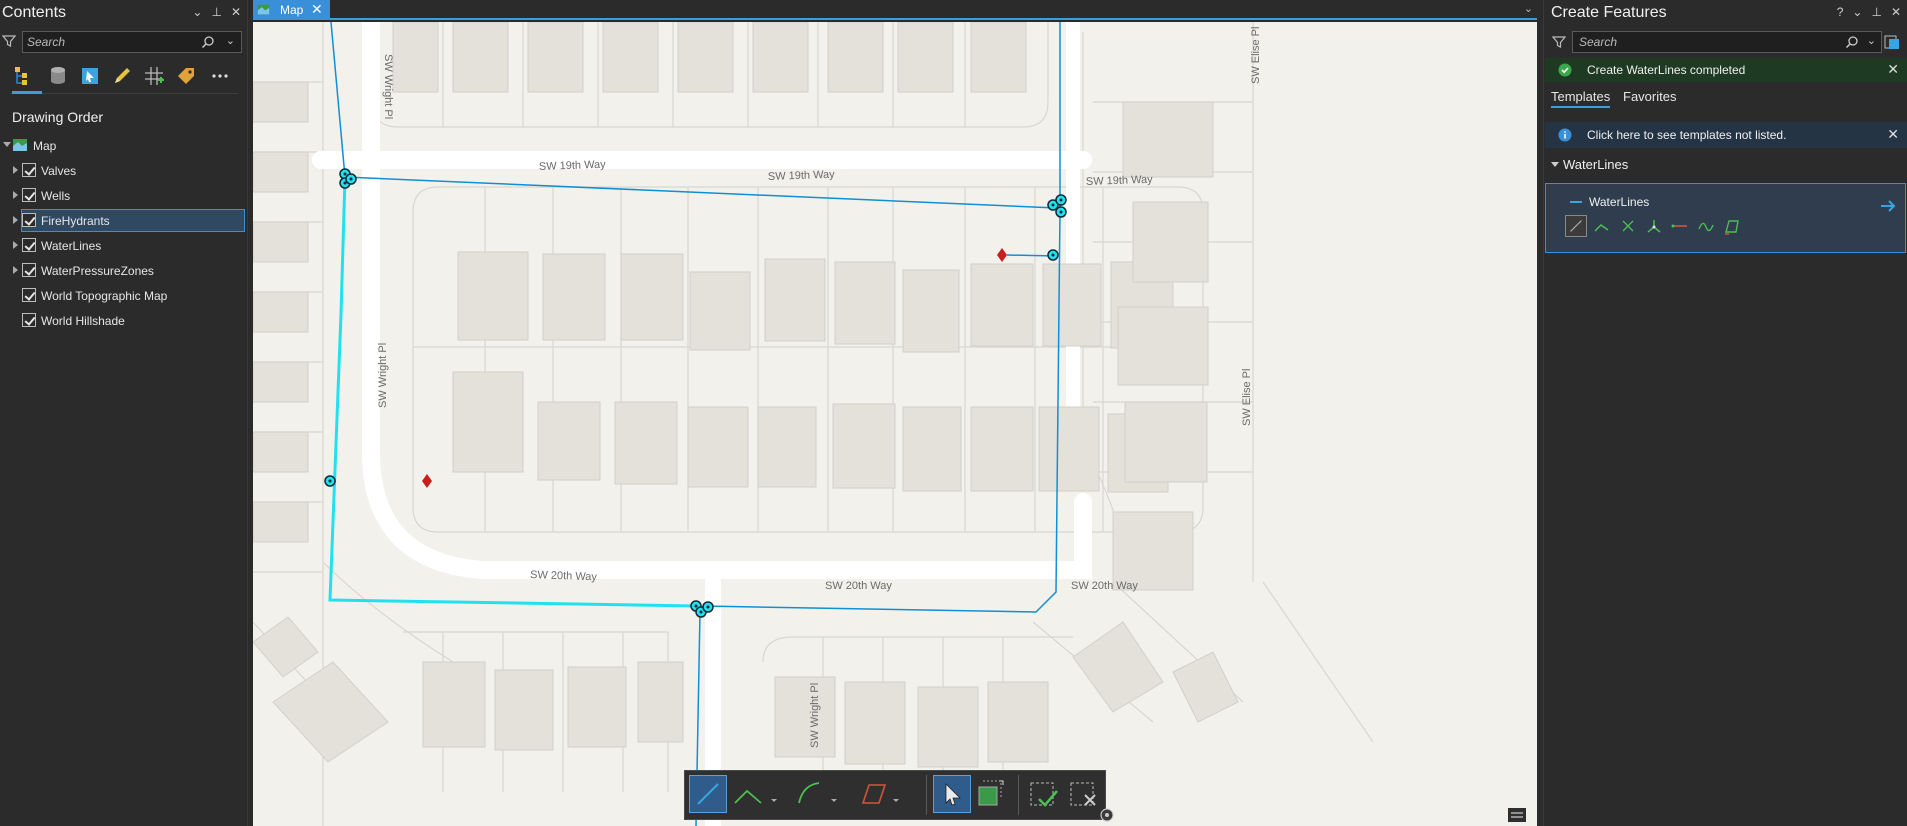  Describe the element at coordinates (59, 171) in the screenshot. I see `layer-label: Valves` at that location.